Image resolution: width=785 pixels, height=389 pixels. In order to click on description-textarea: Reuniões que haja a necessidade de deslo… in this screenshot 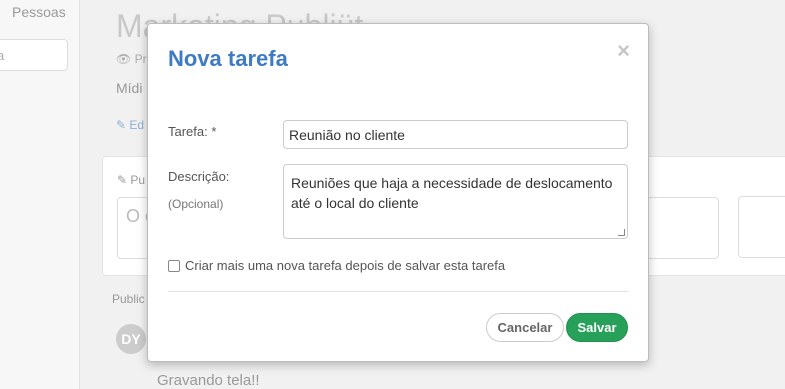, I will do `click(455, 201)`.